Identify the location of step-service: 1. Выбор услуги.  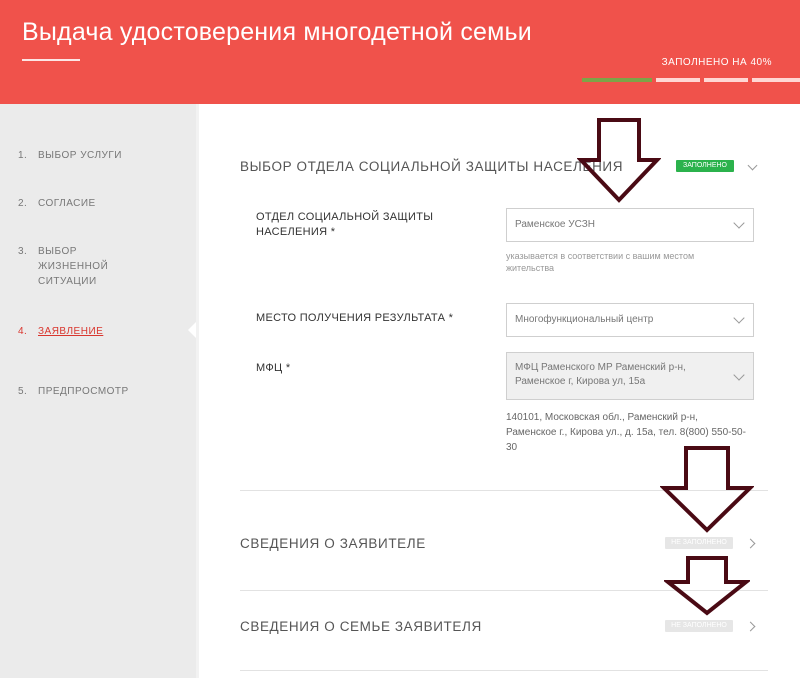
(103, 155).